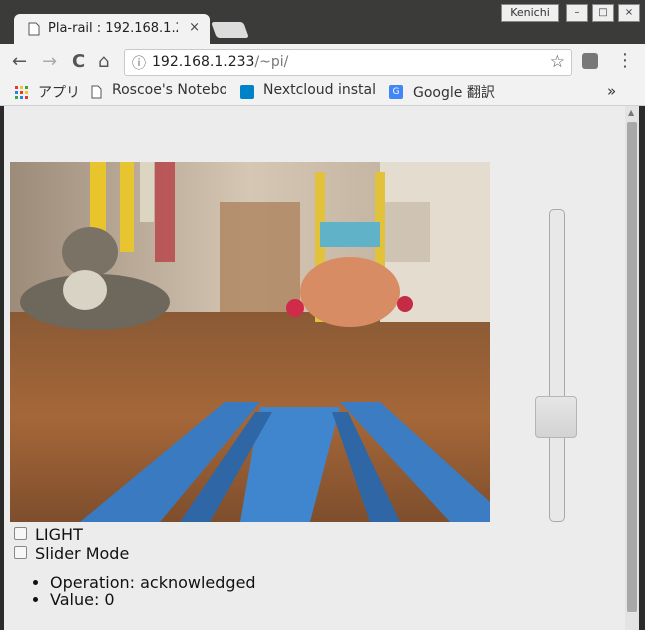 The width and height of the screenshot is (645, 630). Describe the element at coordinates (530, 13) in the screenshot. I see `window-user-badge: Kenichi` at that location.